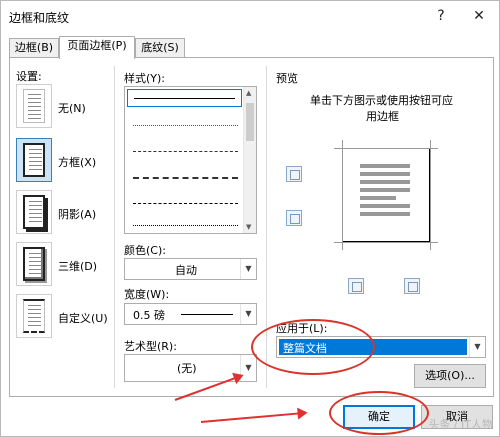 The width and height of the screenshot is (500, 437). I want to click on settings-divider, so click(114, 227).